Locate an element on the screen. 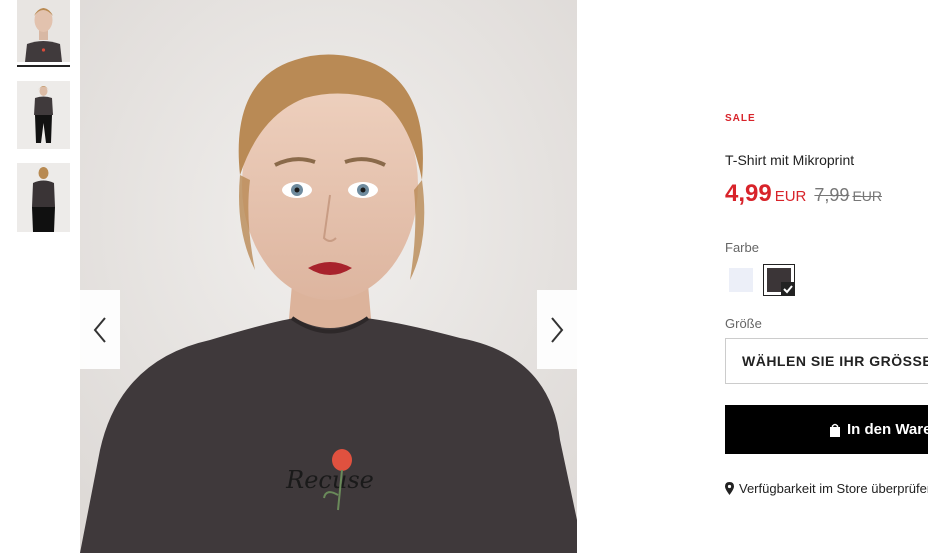  price-row: 4,99 EUR 7,99 EUR is located at coordinates (803, 194).